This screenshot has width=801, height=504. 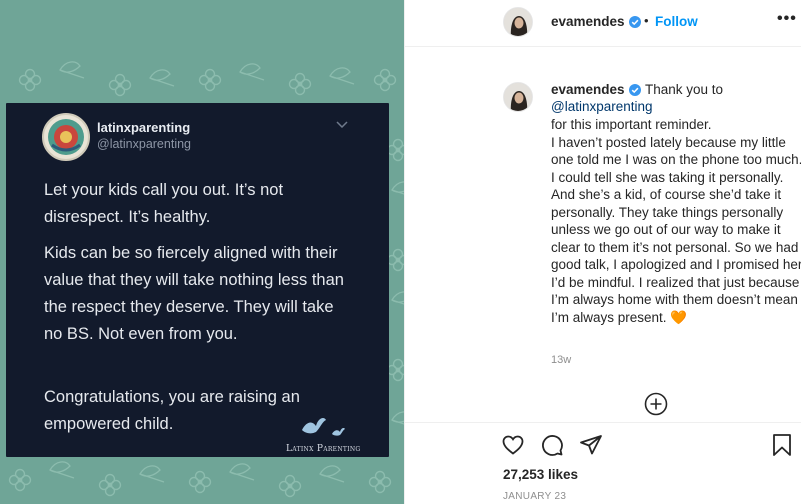 What do you see at coordinates (602, 106) in the screenshot?
I see `caption-mention-link: @latinxparenting` at bounding box center [602, 106].